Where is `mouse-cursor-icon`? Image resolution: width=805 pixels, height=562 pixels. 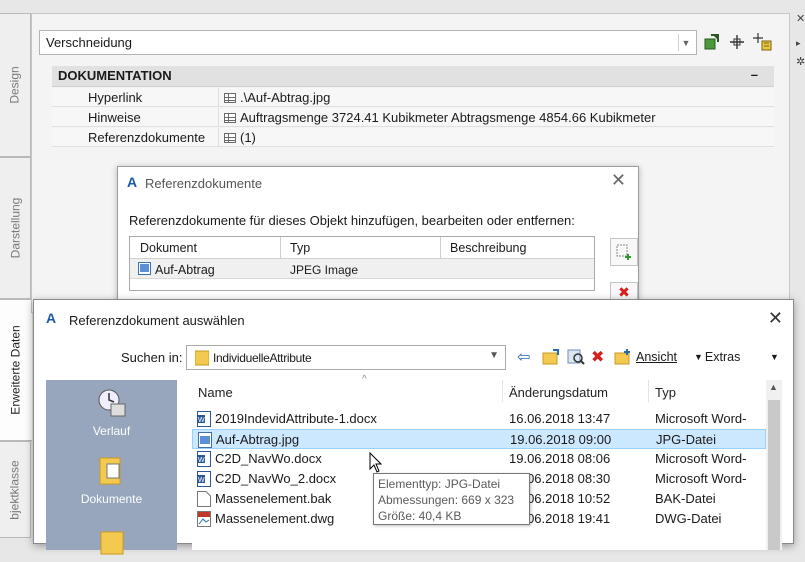 mouse-cursor-icon is located at coordinates (376, 462).